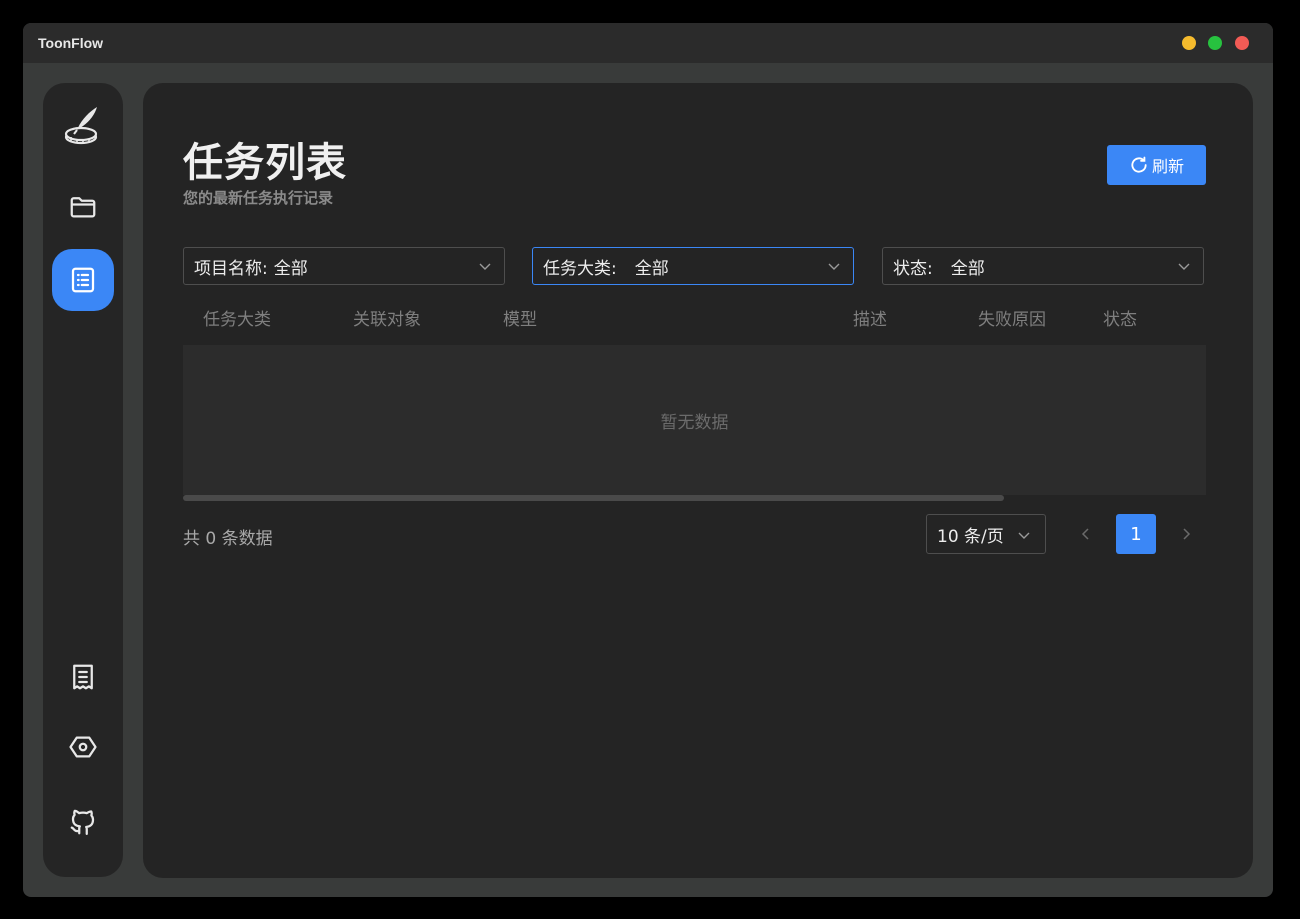  I want to click on page-number-button: 1, so click(1136, 534).